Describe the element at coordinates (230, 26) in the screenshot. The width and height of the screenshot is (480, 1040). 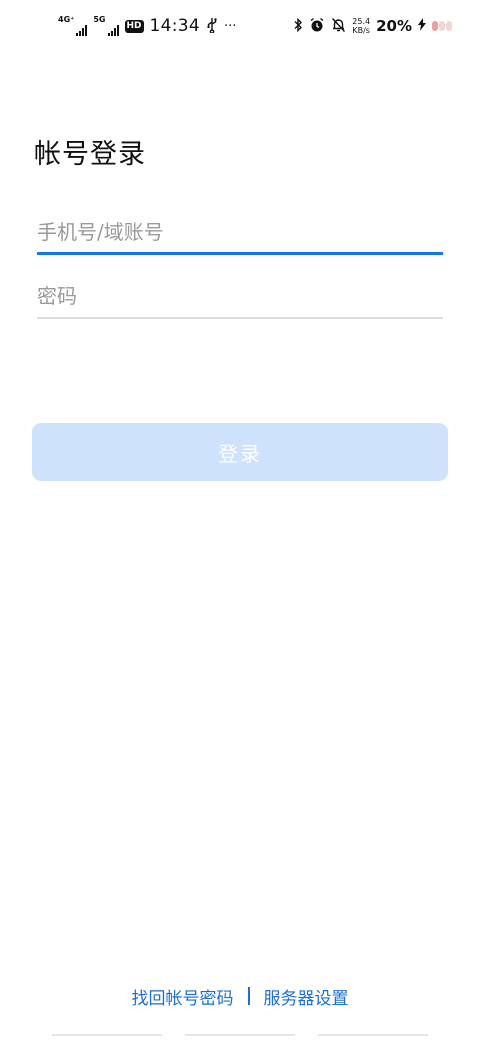
I see `more-icon: ···` at that location.